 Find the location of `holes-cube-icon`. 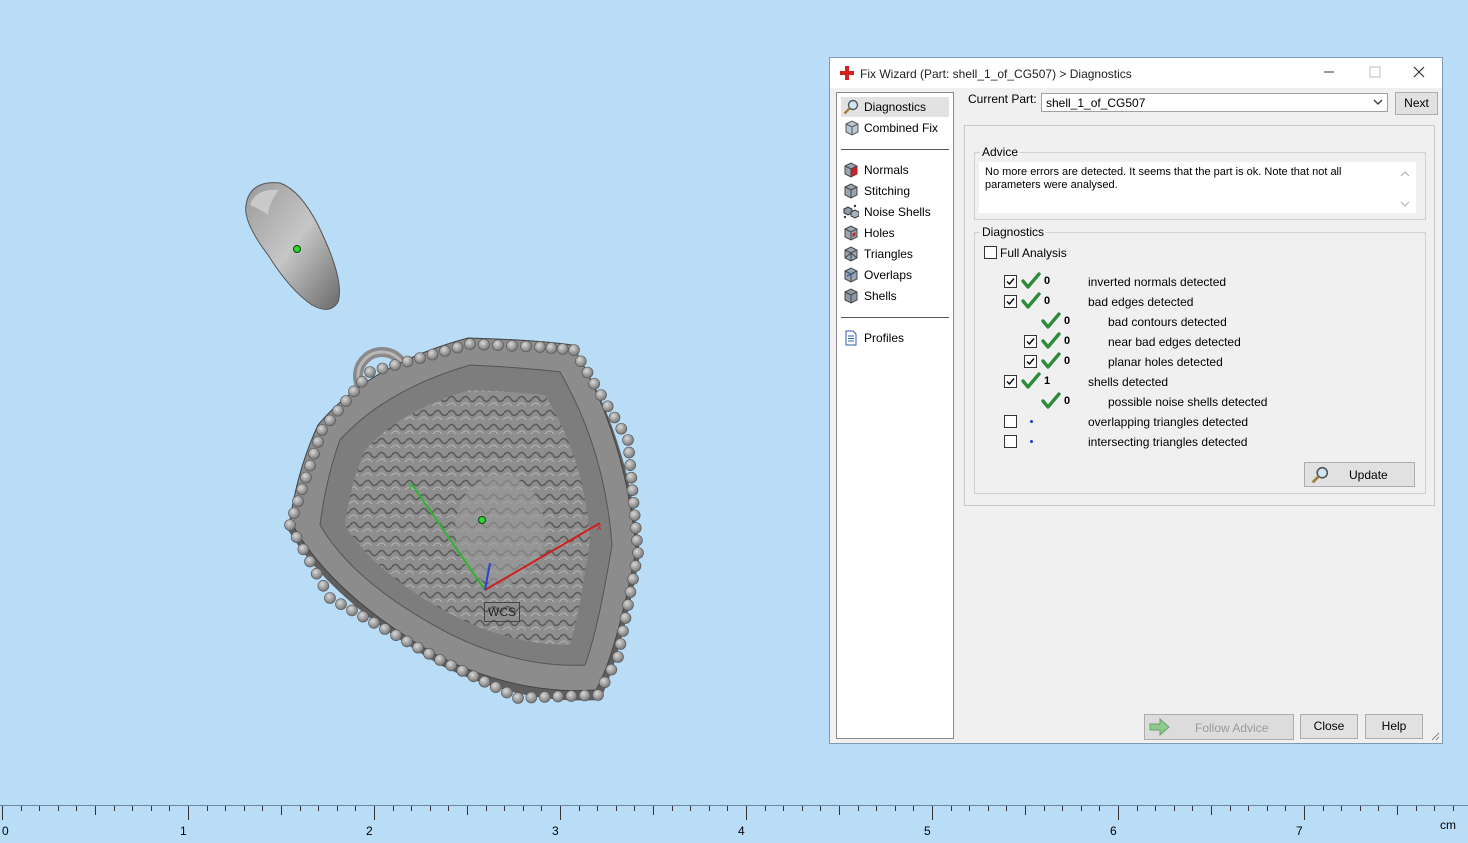

holes-cube-icon is located at coordinates (851, 233).